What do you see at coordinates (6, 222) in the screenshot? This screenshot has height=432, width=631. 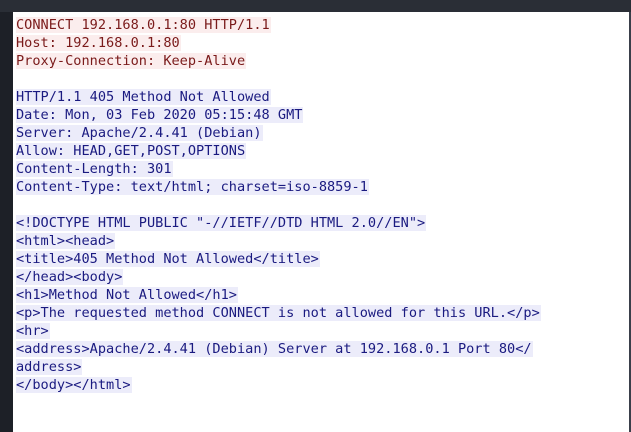 I see `left-gutter` at bounding box center [6, 222].